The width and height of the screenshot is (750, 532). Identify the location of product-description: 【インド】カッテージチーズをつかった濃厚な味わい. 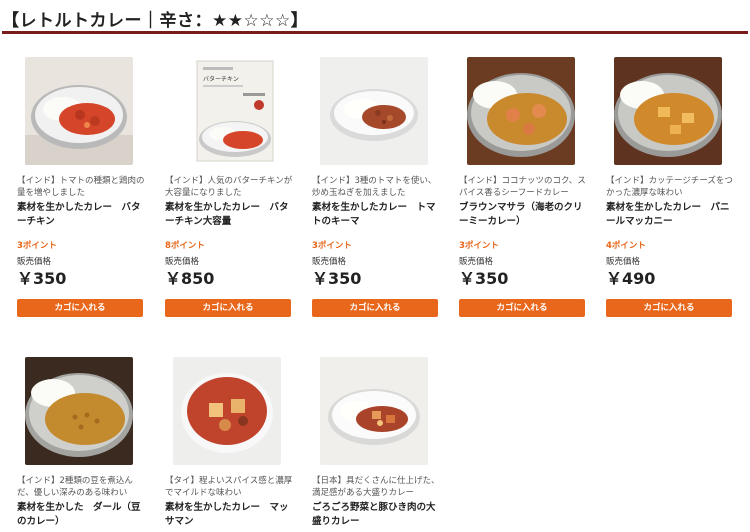
(669, 187).